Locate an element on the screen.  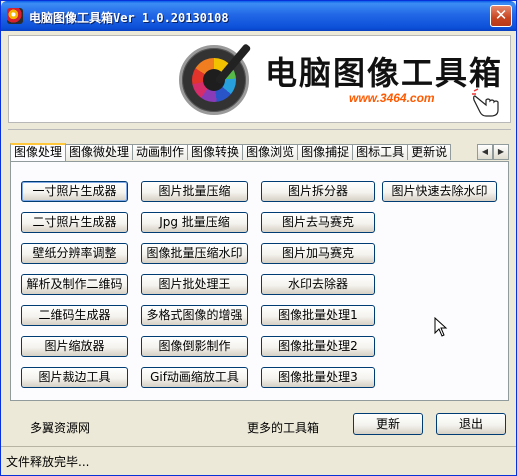
tab-0: 图像处理 is located at coordinates (38, 152).